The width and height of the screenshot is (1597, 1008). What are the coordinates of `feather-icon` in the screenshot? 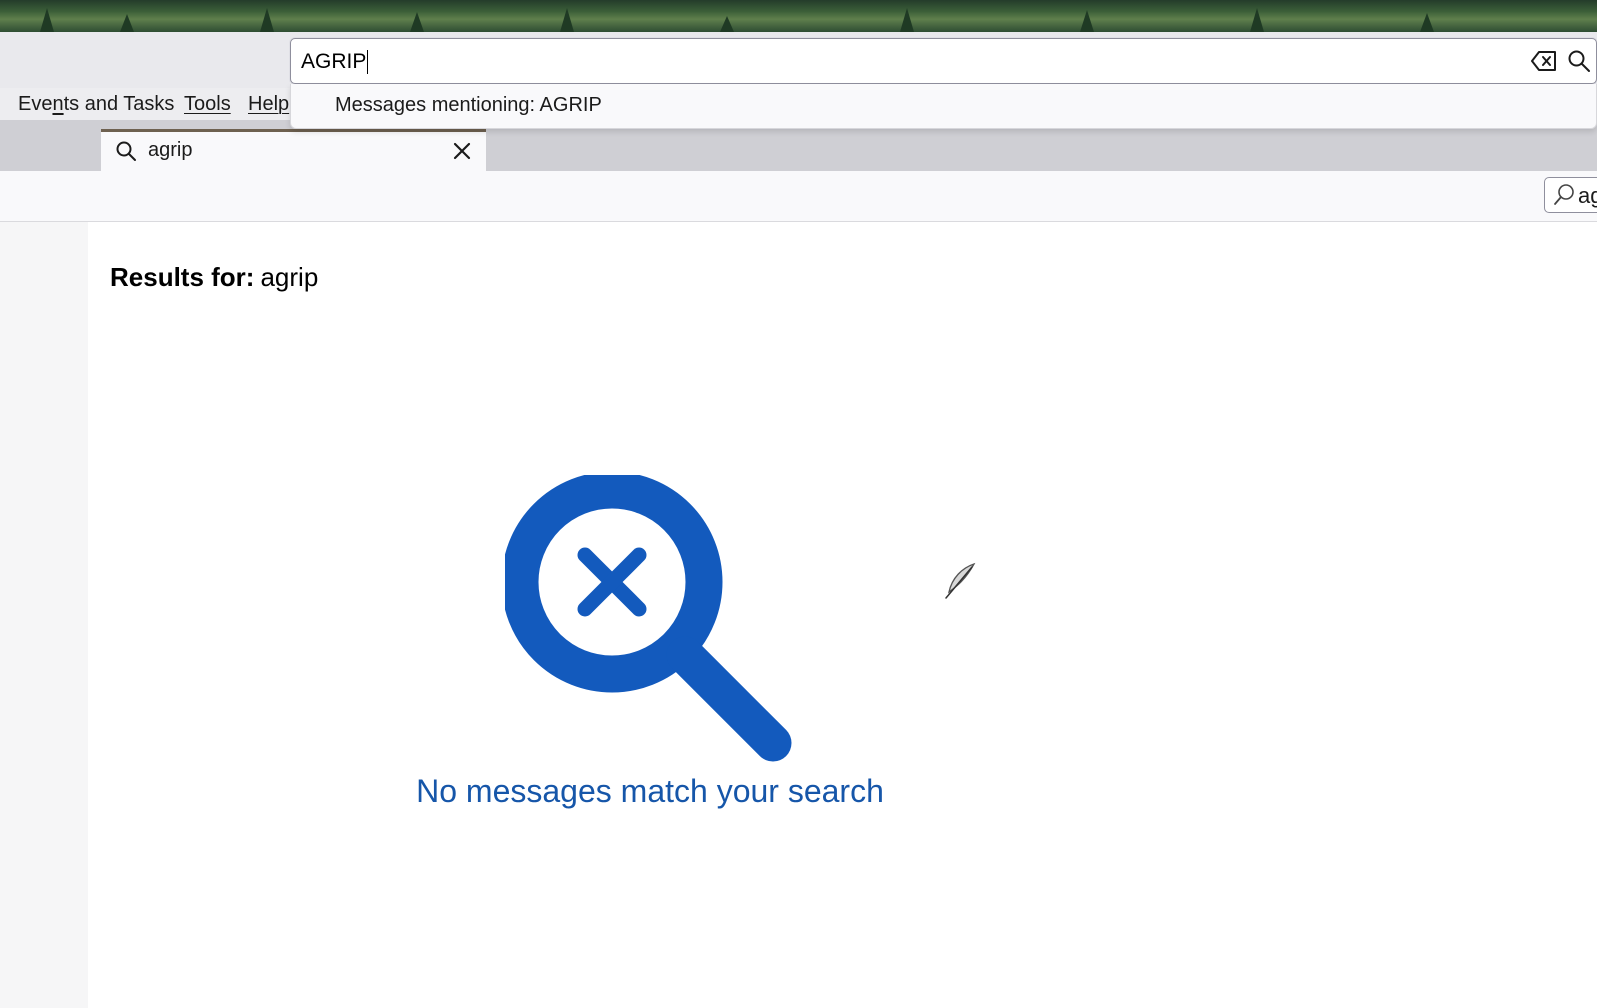 It's located at (961, 583).